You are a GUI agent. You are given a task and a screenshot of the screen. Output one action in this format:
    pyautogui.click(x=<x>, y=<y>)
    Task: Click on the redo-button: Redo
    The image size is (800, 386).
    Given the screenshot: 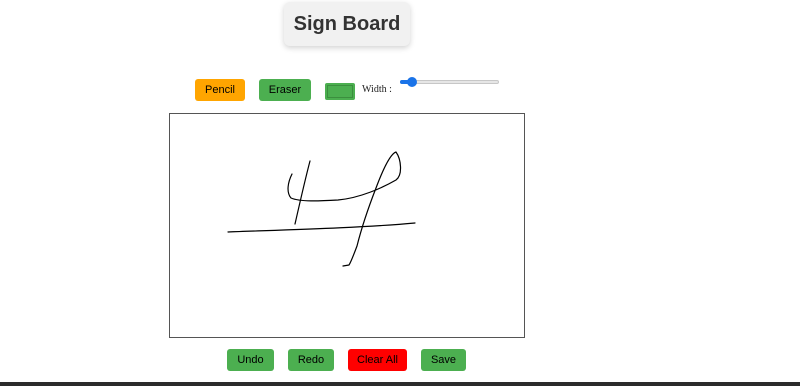 What is the action you would take?
    pyautogui.click(x=311, y=360)
    